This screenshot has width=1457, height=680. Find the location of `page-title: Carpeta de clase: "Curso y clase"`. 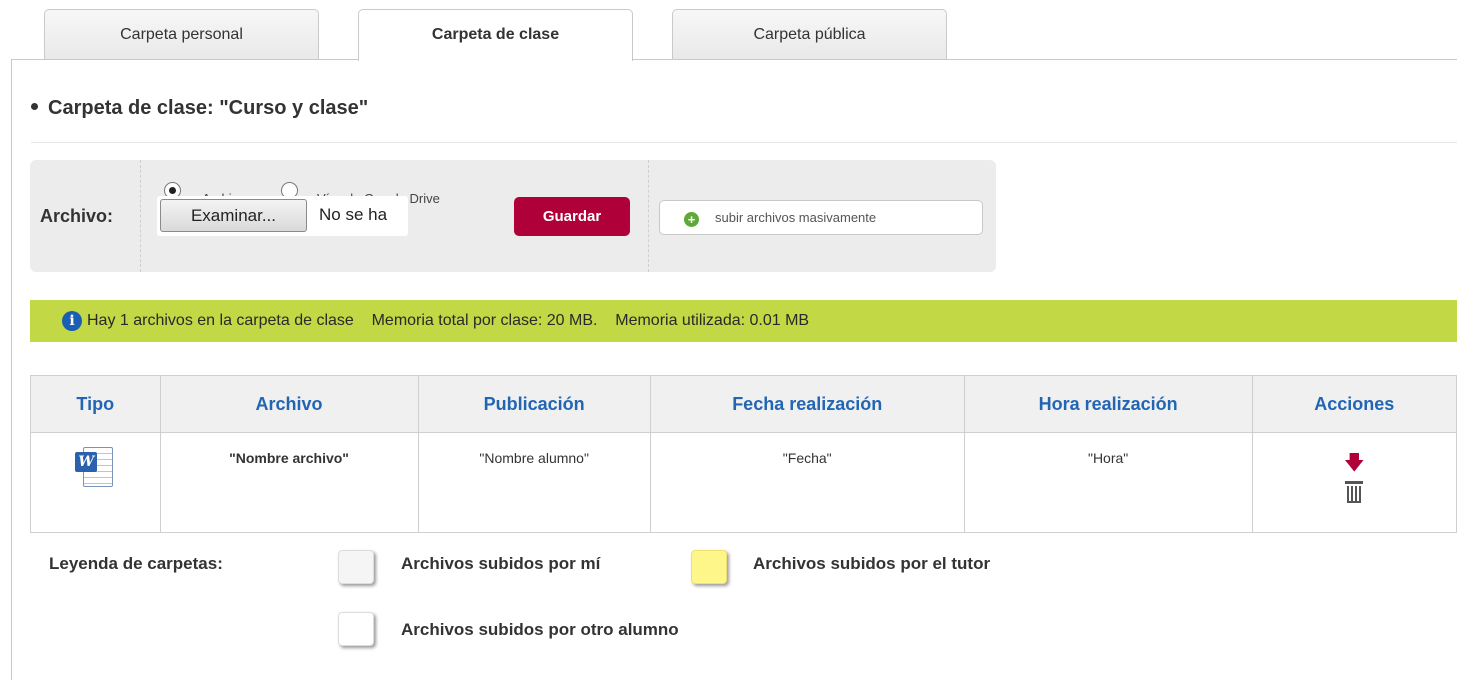

page-title: Carpeta de clase: "Curso y clase" is located at coordinates (199, 108).